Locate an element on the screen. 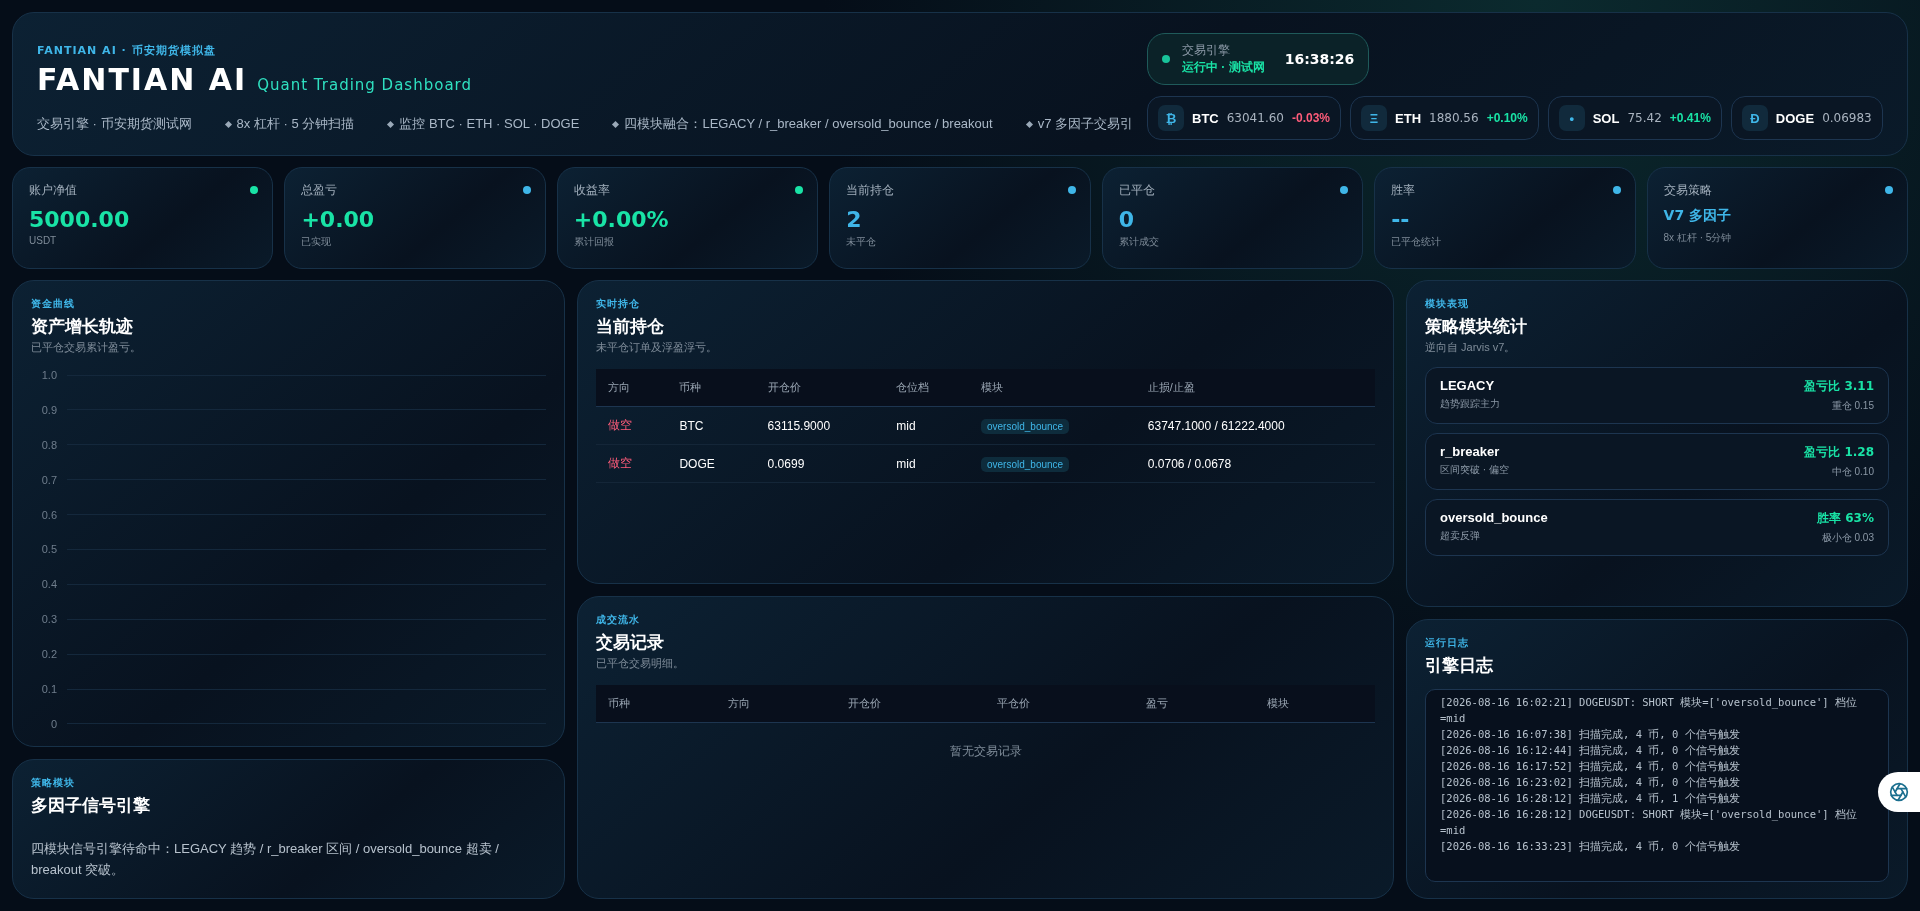 This screenshot has width=1920, height=911. coin-price: 63041.60 is located at coordinates (1255, 118).